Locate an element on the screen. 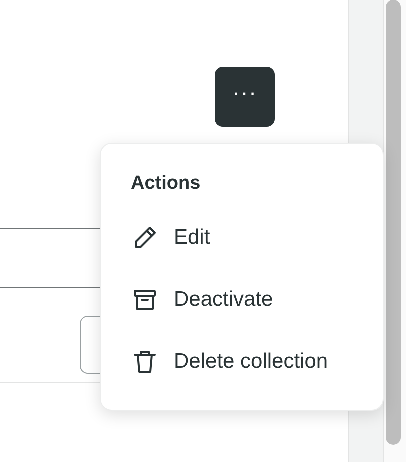 Image resolution: width=406 pixels, height=462 pixels. scrollbar is located at coordinates (395, 231).